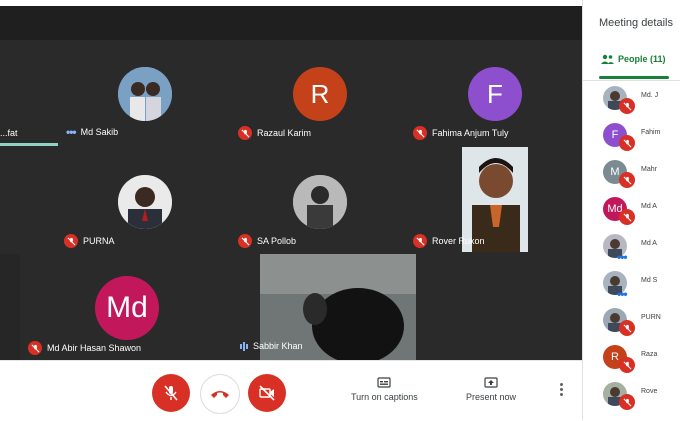  I want to click on microphone-toggle-button, so click(171, 393).